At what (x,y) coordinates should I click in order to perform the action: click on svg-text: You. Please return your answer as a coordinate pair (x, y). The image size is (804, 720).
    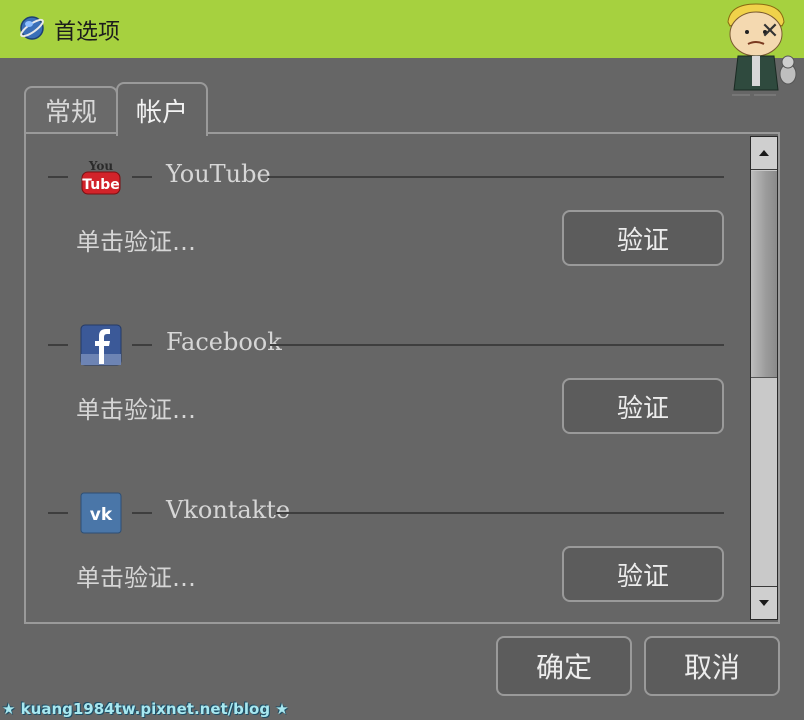
    Looking at the image, I should click on (101, 166).